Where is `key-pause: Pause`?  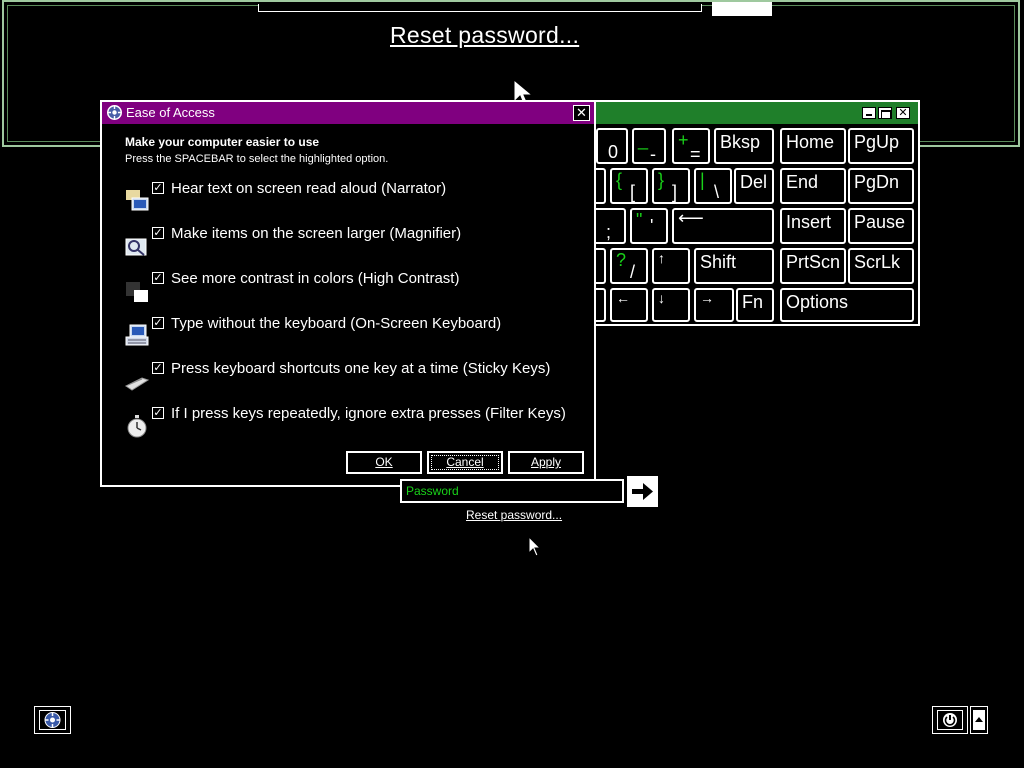 key-pause: Pause is located at coordinates (881, 226).